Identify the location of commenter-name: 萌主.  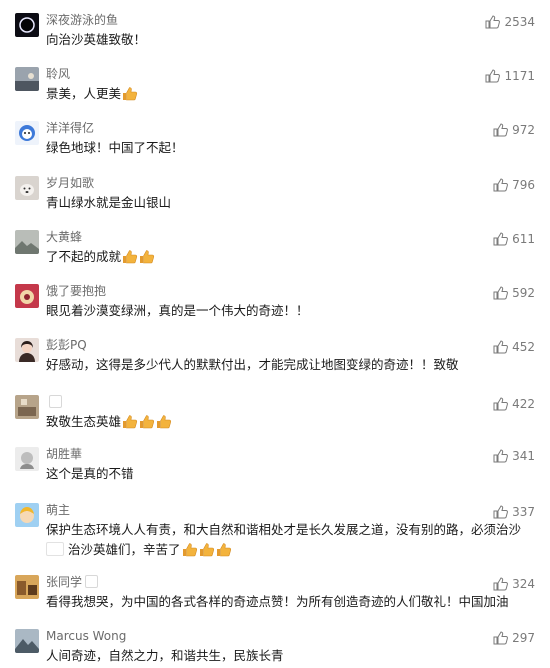
(58, 510).